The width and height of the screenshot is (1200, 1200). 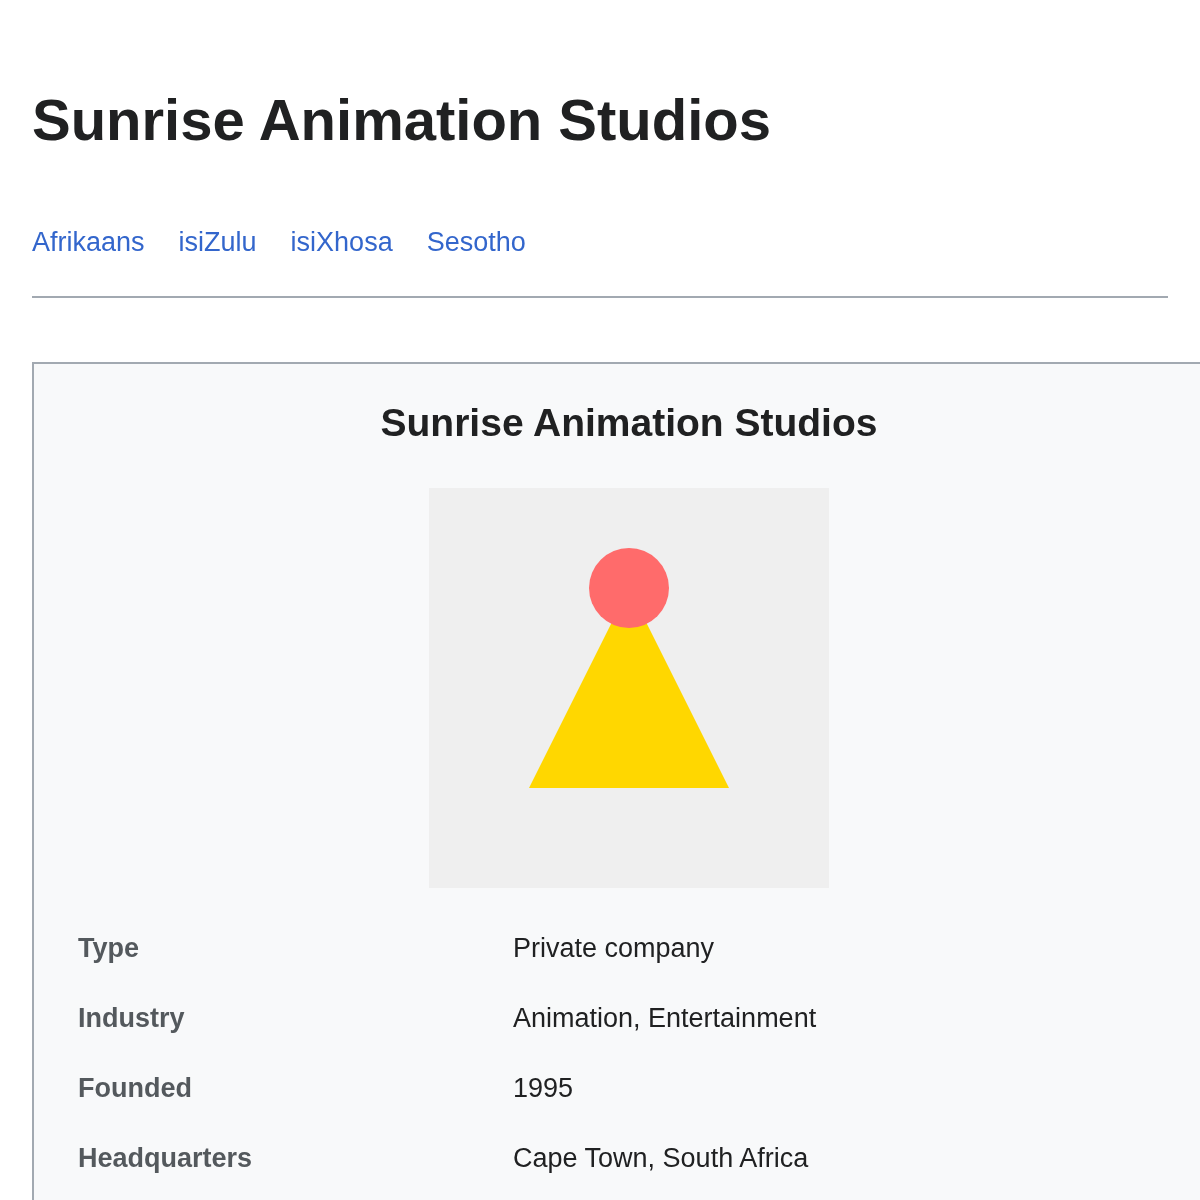 What do you see at coordinates (109, 948) in the screenshot?
I see `field-label: Type` at bounding box center [109, 948].